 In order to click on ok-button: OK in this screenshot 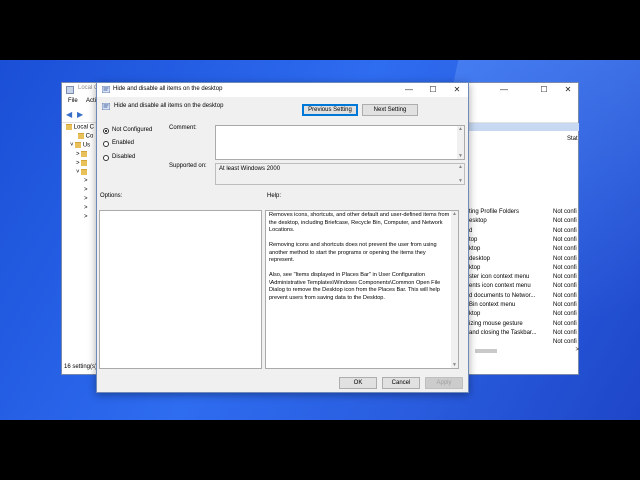, I will do `click(358, 383)`.